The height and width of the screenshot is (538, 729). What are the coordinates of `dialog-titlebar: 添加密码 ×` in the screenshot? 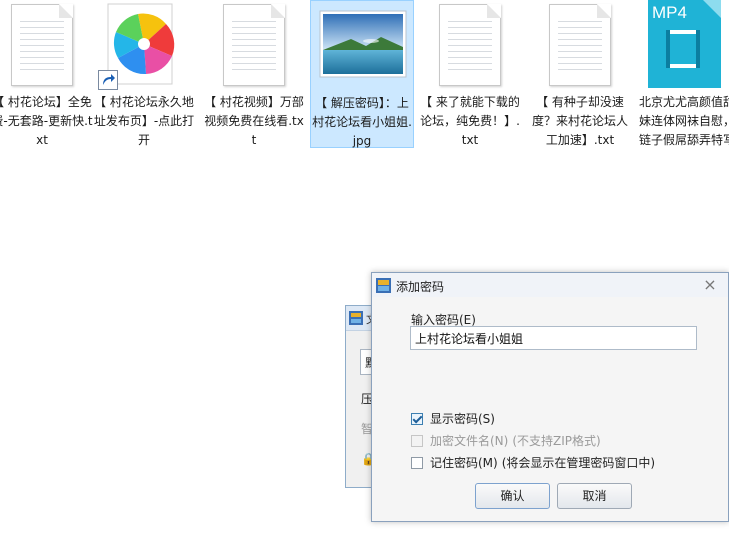 It's located at (550, 285).